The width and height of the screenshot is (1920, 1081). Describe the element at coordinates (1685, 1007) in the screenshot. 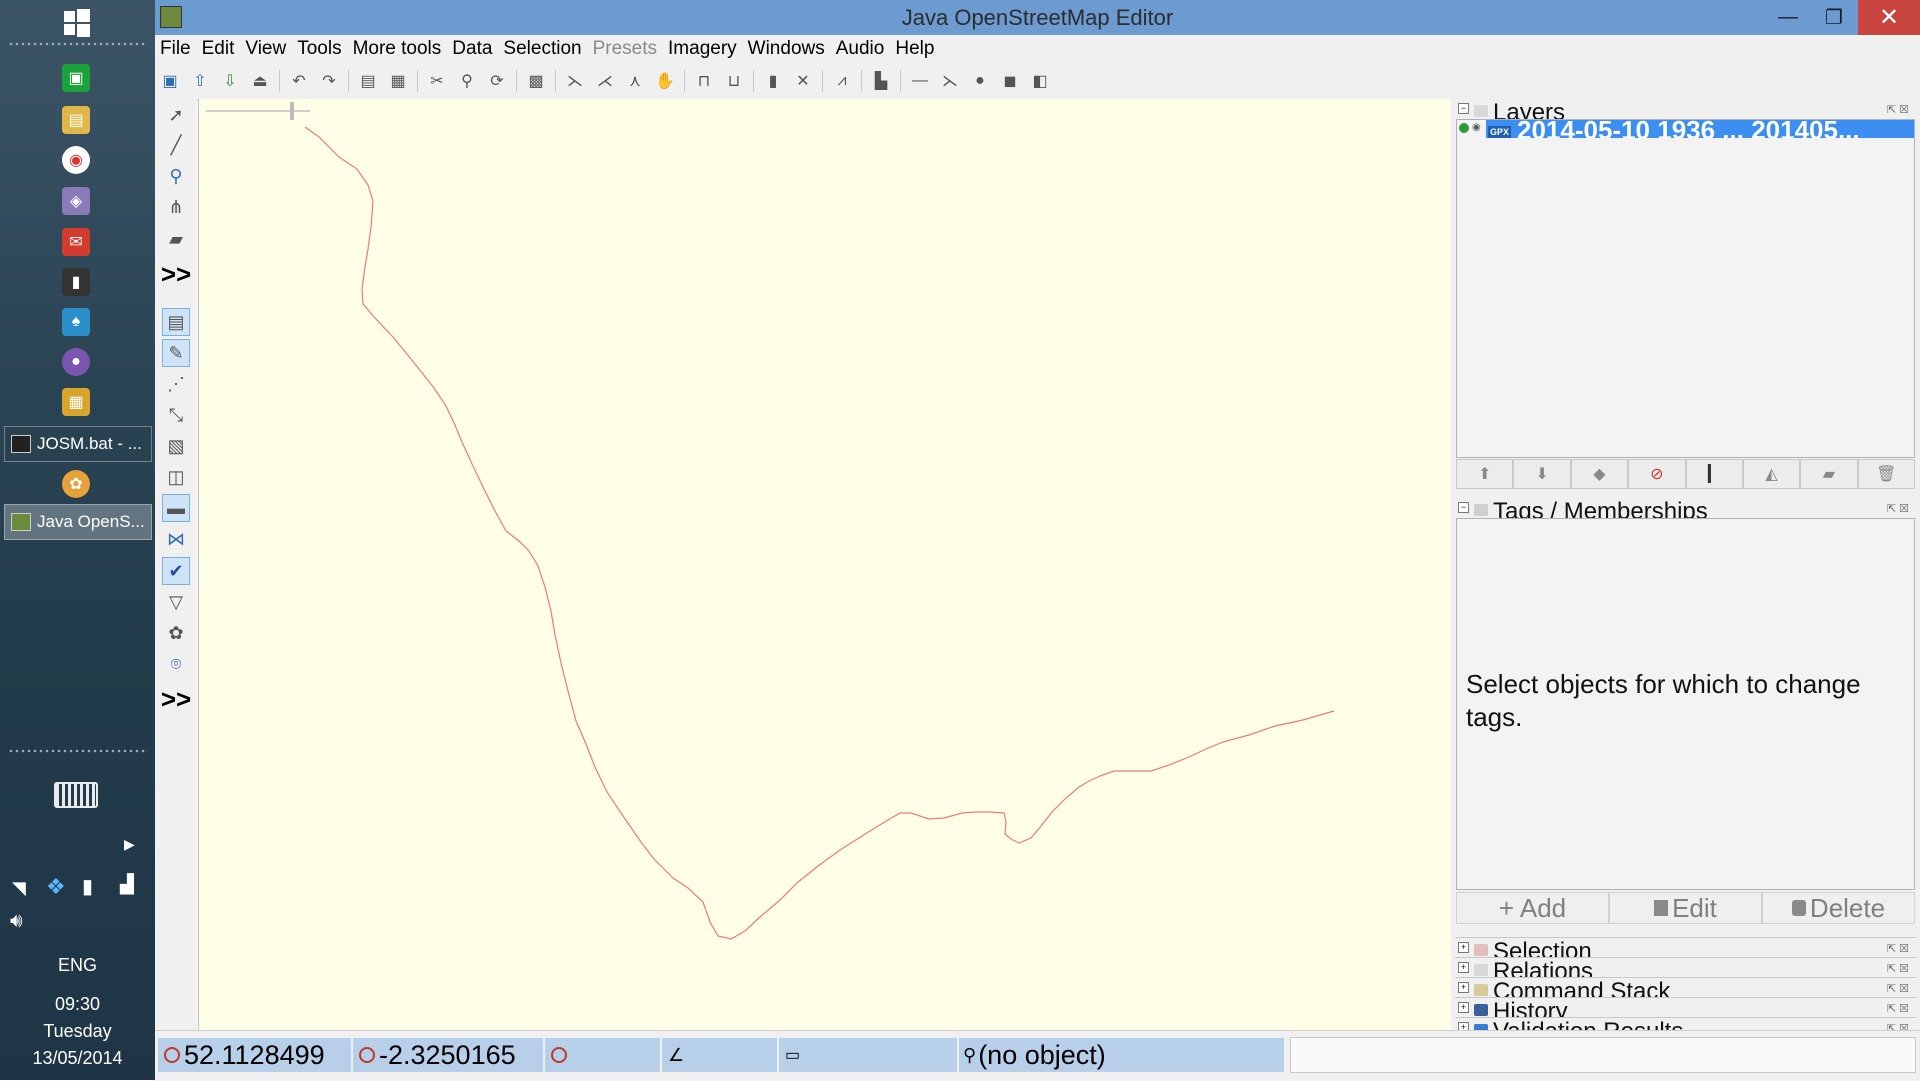

I see `history-panel-header: + History ⇱☒` at that location.